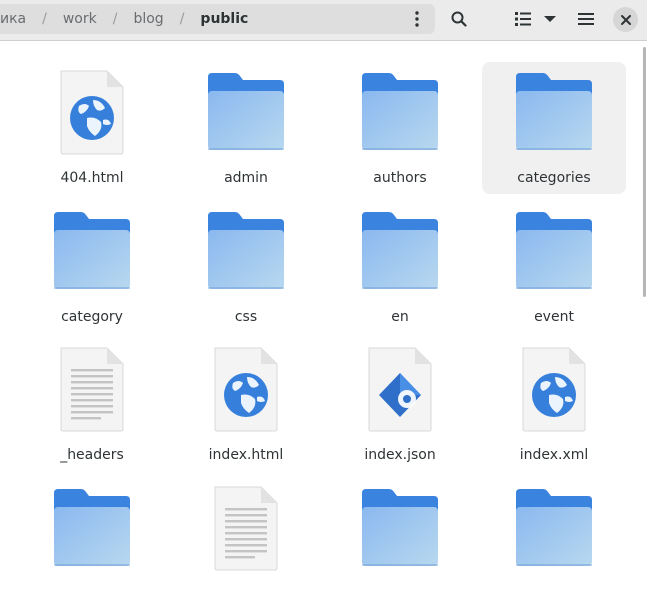 This screenshot has height=610, width=647. I want to click on hamburger-menu-icon, so click(586, 19).